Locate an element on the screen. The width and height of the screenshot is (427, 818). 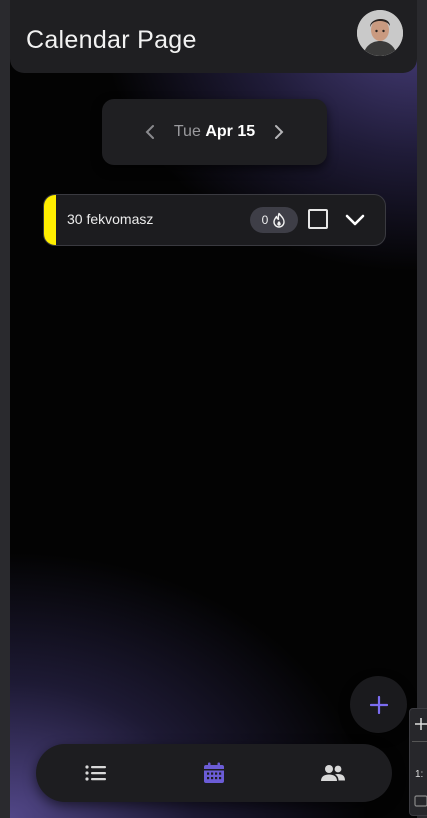
nav-people is located at coordinates (333, 773).